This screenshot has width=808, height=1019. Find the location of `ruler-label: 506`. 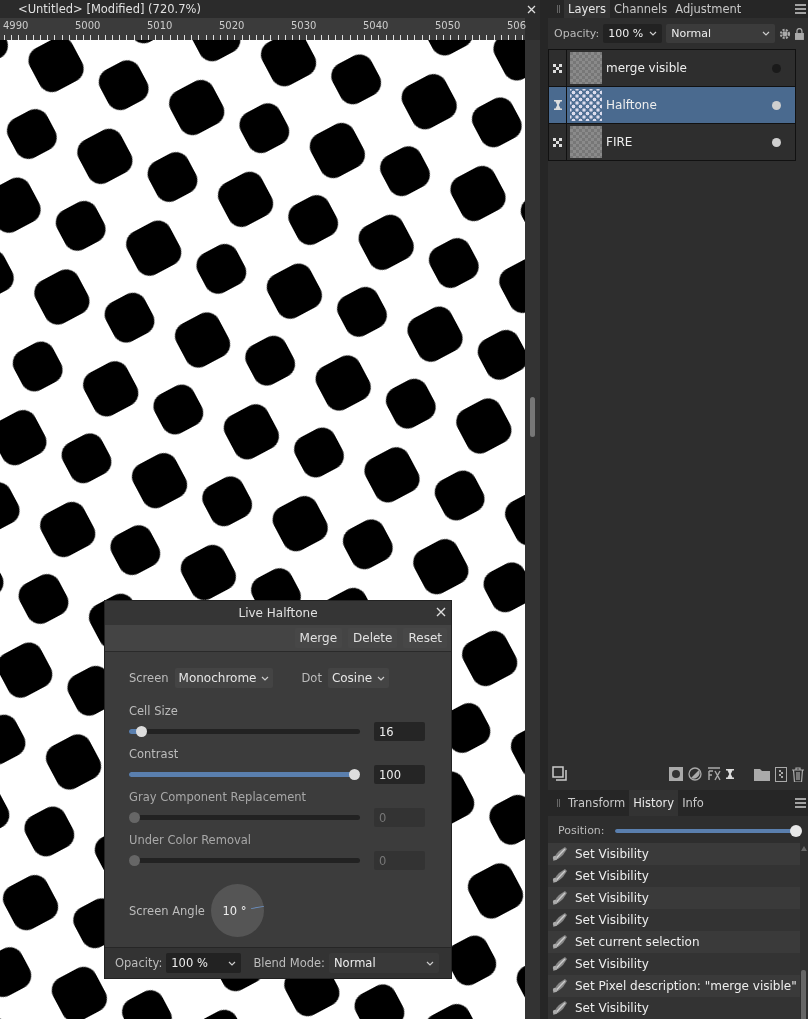

ruler-label: 506 is located at coordinates (517, 26).